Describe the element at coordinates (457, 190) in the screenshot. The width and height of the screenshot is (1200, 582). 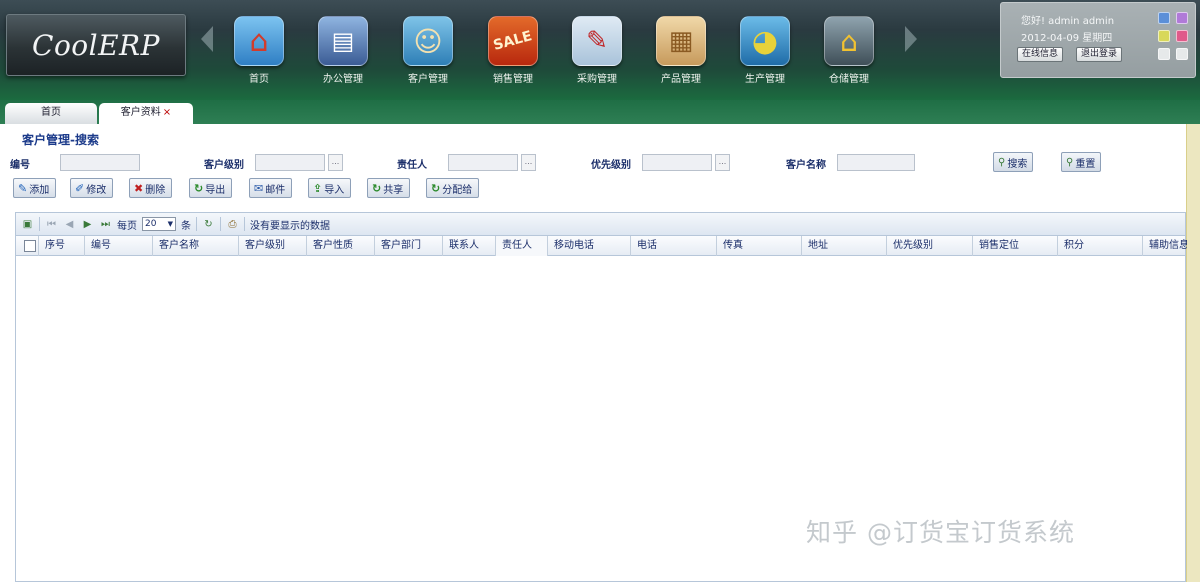
I see `assign-button-label: 分配给` at that location.